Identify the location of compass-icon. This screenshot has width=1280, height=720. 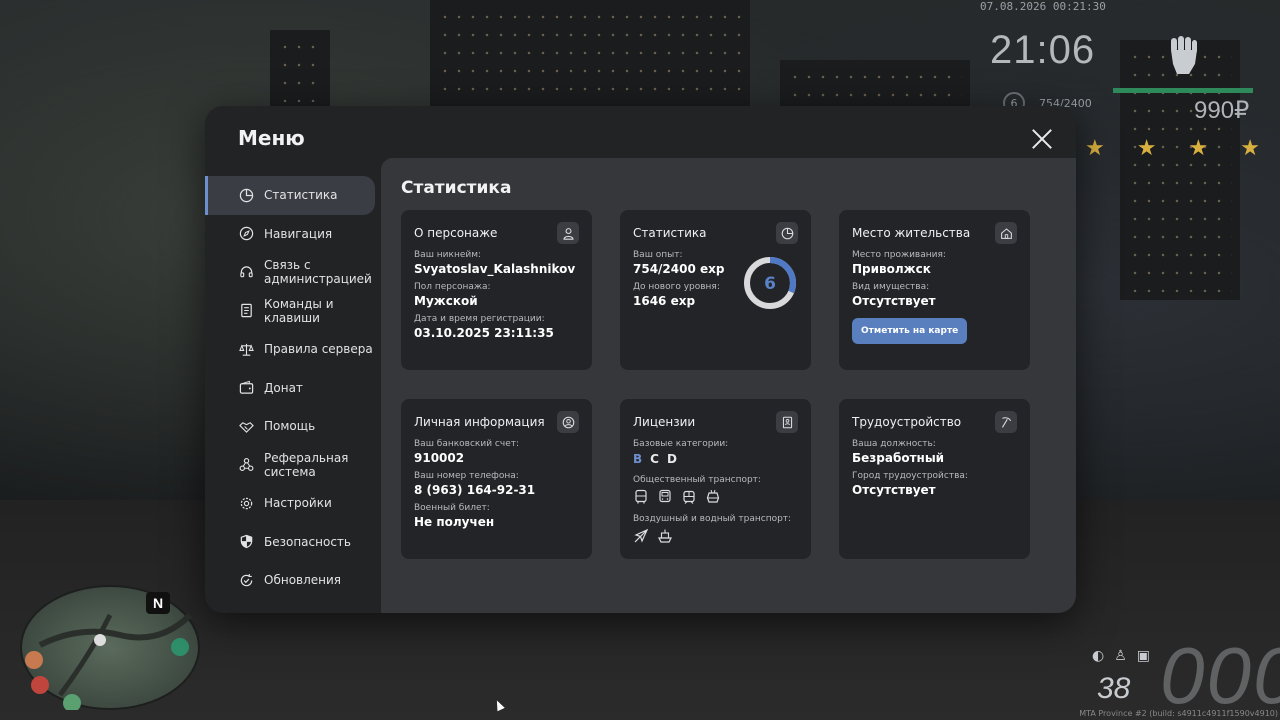
(246, 234).